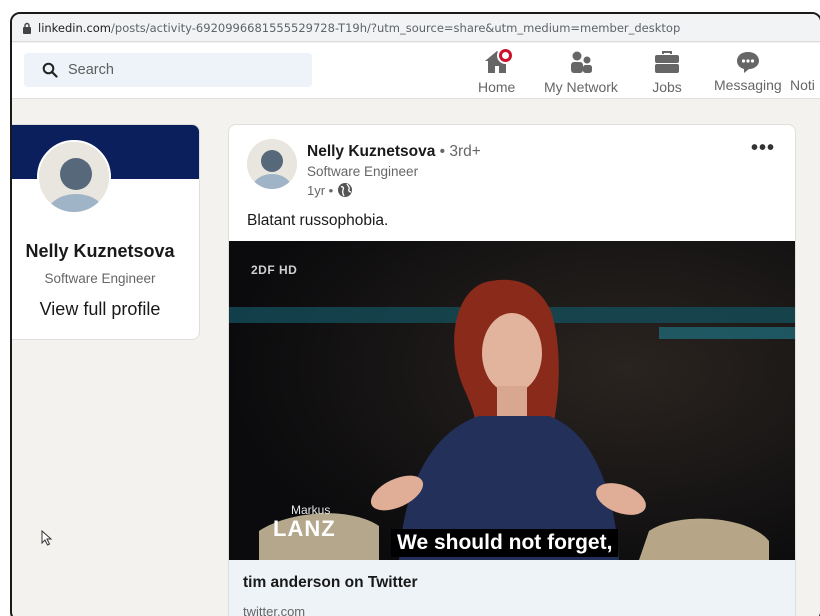 The image size is (820, 616). What do you see at coordinates (47, 538) in the screenshot?
I see `mouse-cursor-icon` at bounding box center [47, 538].